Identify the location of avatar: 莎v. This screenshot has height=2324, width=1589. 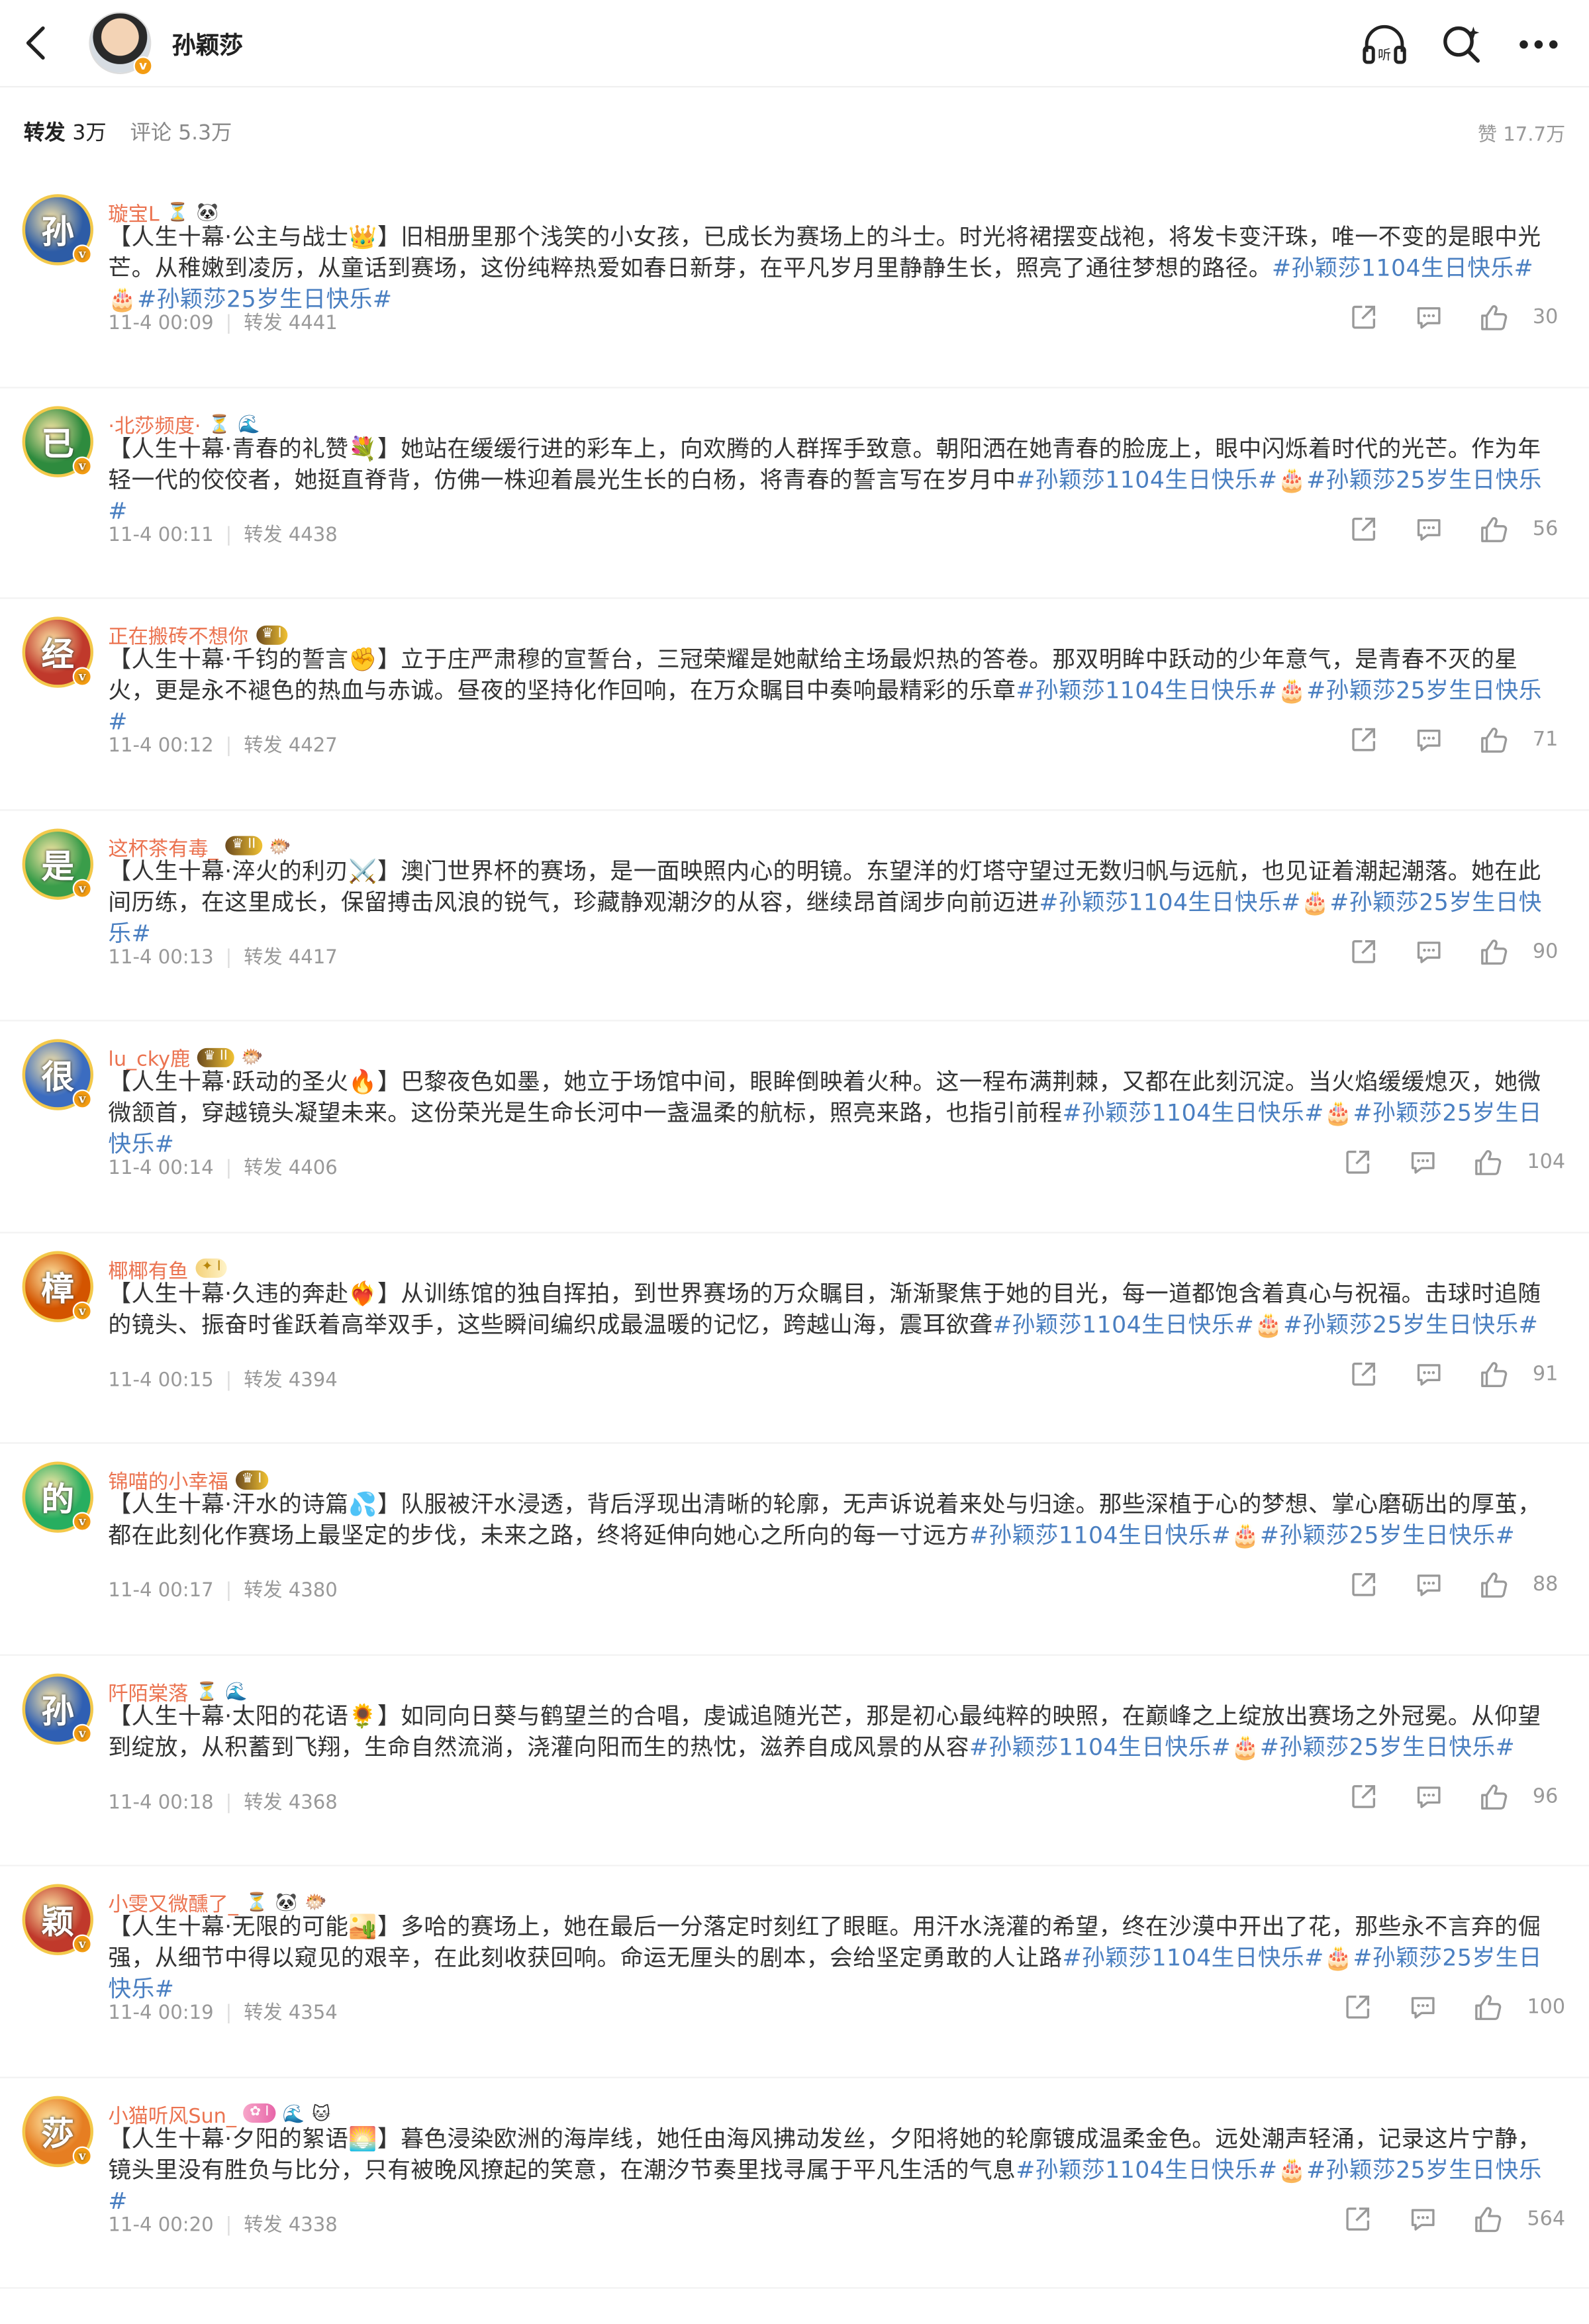
(58, 2131).